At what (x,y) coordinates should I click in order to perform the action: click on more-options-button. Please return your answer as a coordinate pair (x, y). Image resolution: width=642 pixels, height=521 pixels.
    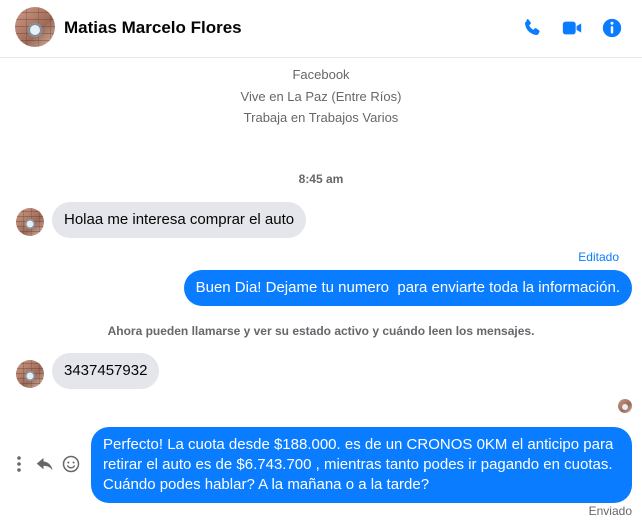
    Looking at the image, I should click on (19, 464).